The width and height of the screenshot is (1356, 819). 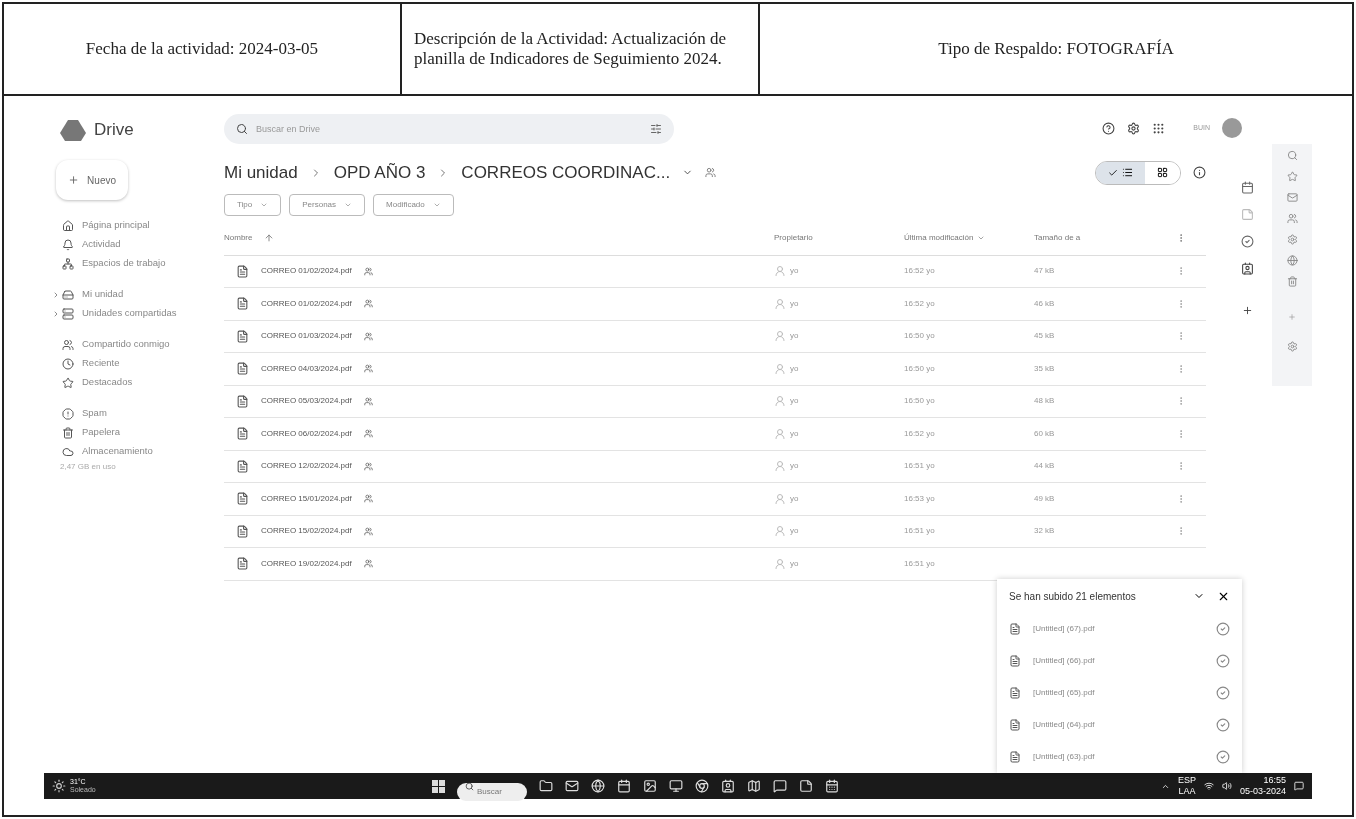 What do you see at coordinates (839, 238) in the screenshot?
I see `column-header: Propietario` at bounding box center [839, 238].